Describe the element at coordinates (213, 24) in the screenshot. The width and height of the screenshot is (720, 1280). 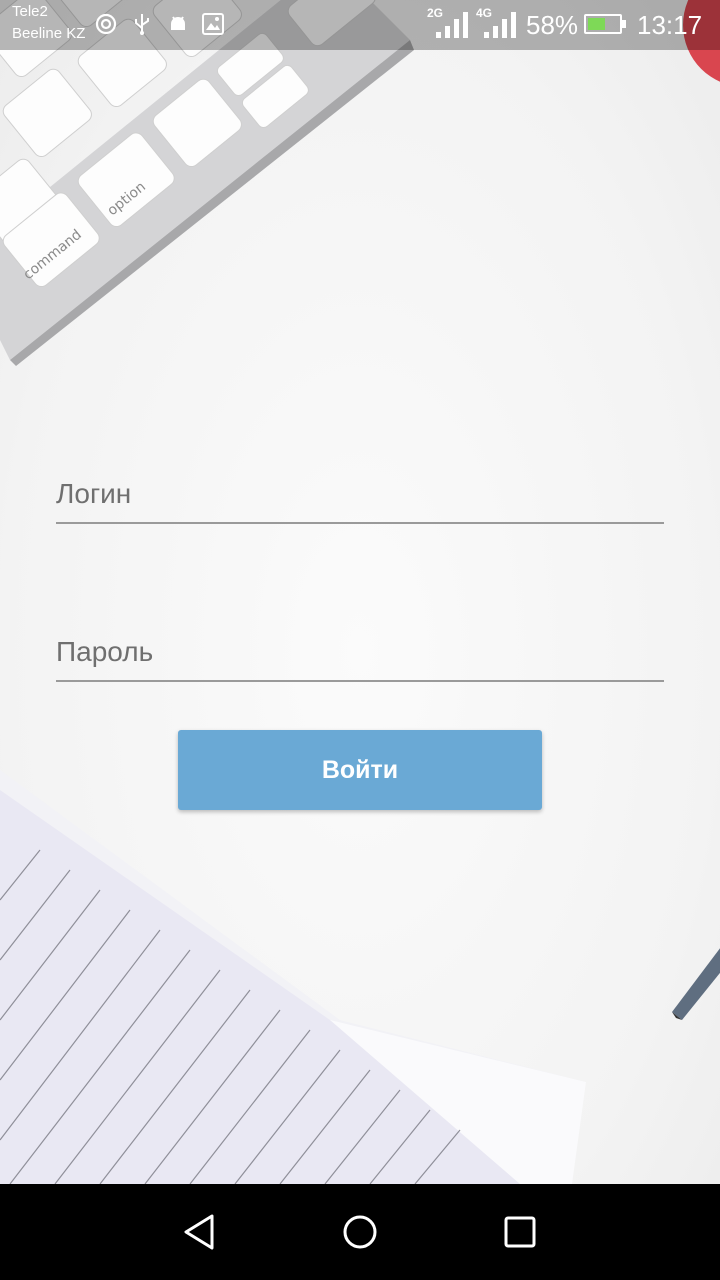
I see `image-icon` at that location.